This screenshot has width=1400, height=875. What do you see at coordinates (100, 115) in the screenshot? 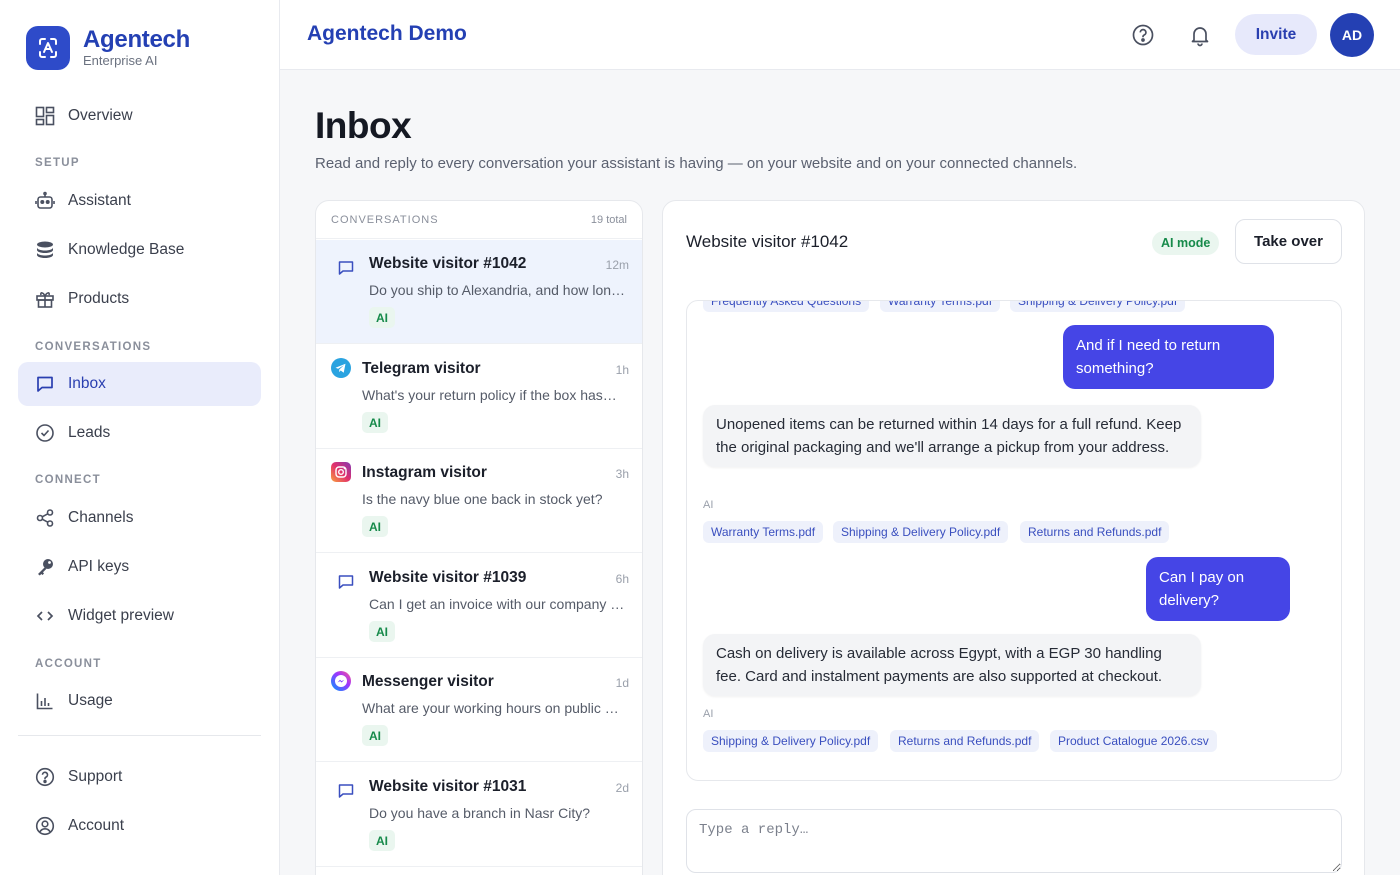
I see `sidebar-item-label: Overview` at bounding box center [100, 115].